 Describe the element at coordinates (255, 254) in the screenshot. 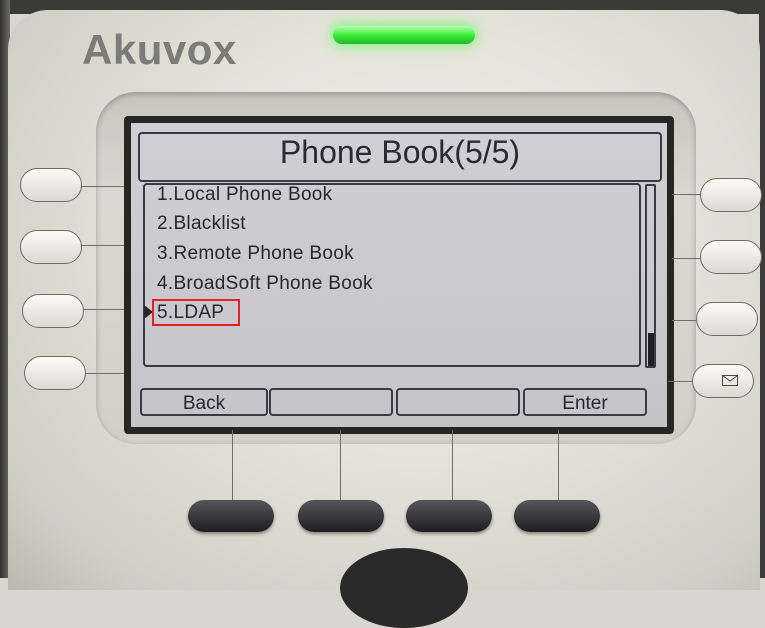

I see `menu-item-remote-phone-book: 3.Remote Phone Book` at that location.